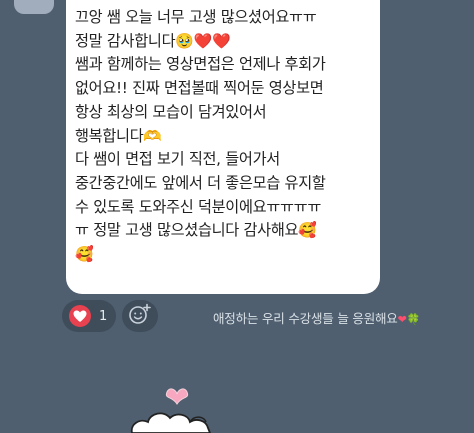 This screenshot has width=474, height=433. I want to click on message-line-10: ㅠ 정말 고생 많으셨습니다 감사해요🥰, so click(222, 231).